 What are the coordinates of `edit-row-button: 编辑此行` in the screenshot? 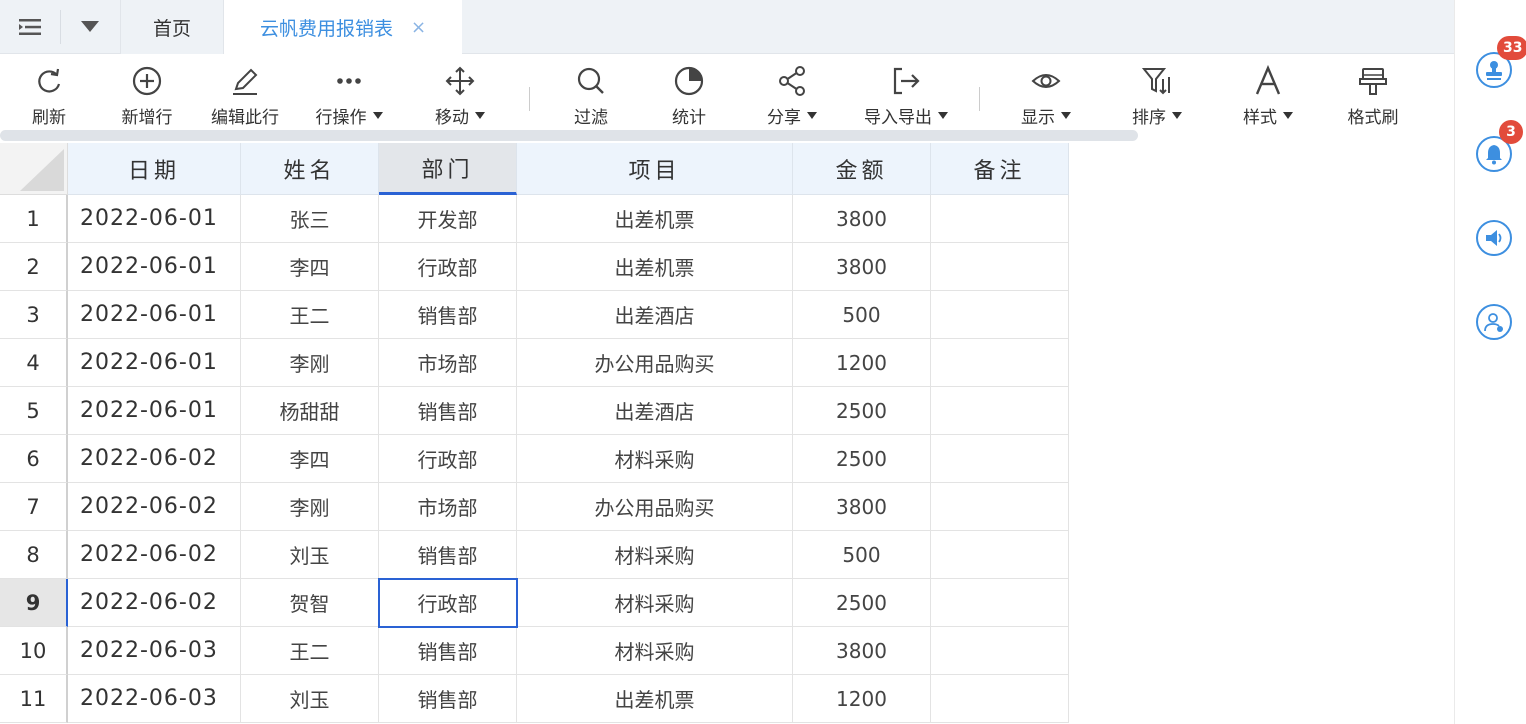 It's located at (245, 96).